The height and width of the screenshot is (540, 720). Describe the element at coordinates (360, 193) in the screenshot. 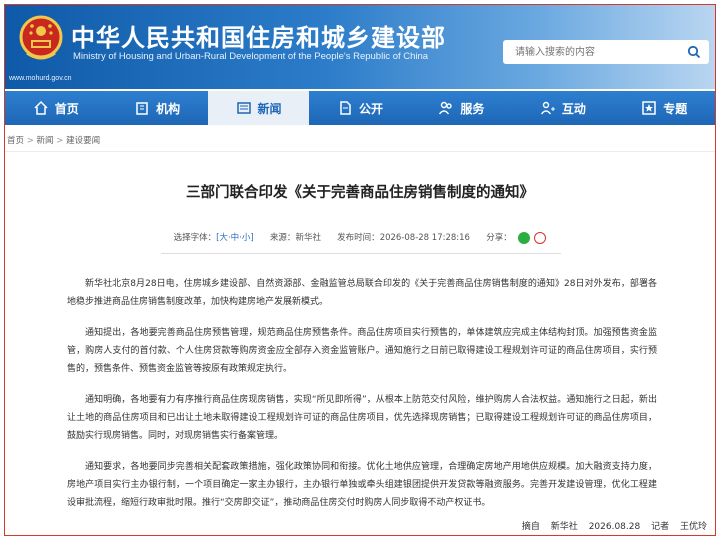

I see `article-title: 三部门联合印发《关于完善商品住房销售制度的通知》` at that location.